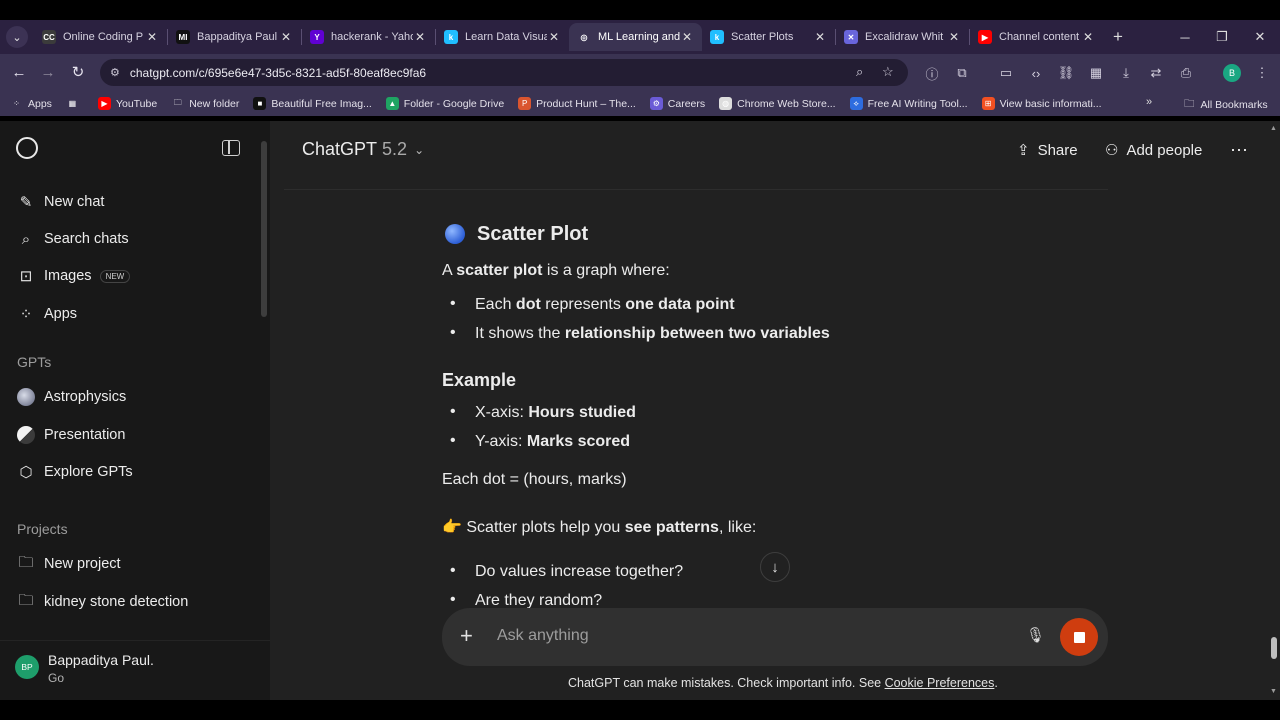 The width and height of the screenshot is (1280, 720). I want to click on scroll-down-arrow-icon: ▼, so click(1273, 691).